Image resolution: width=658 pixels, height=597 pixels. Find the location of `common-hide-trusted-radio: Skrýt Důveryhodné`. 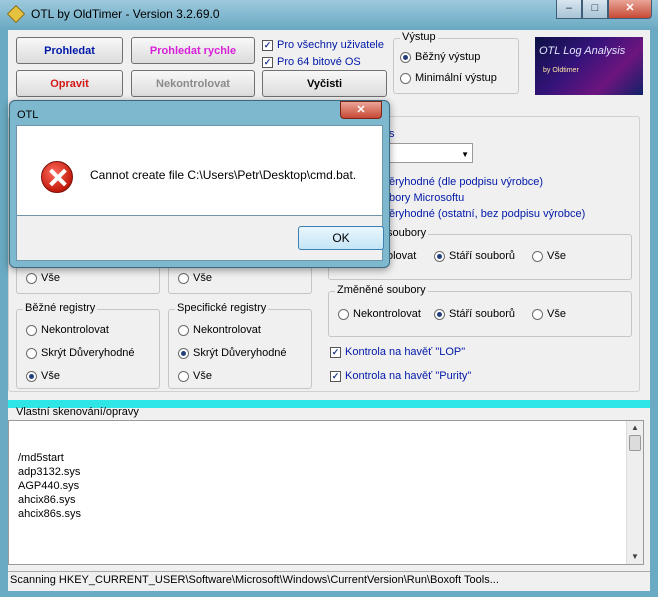

common-hide-trusted-radio: Skrýt Důveryhodné is located at coordinates (80, 353).